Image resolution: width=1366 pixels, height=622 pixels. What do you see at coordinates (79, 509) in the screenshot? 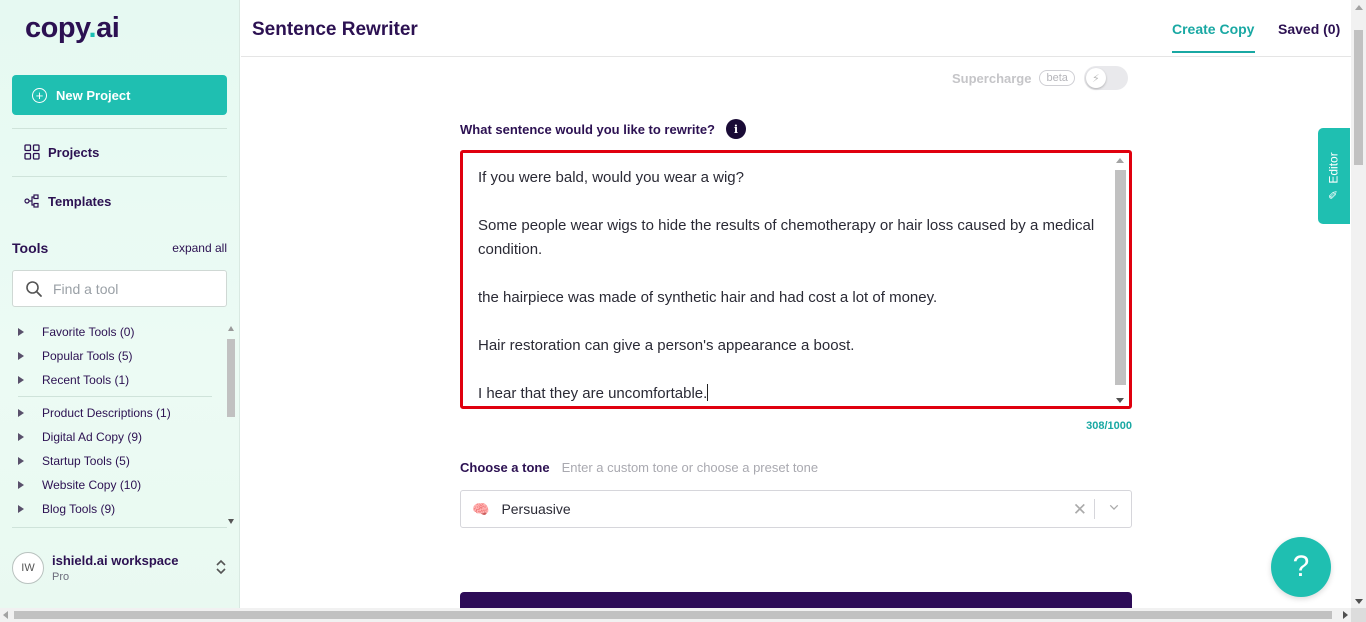
I see `tool-group-label: Blog Tools (9)` at bounding box center [79, 509].